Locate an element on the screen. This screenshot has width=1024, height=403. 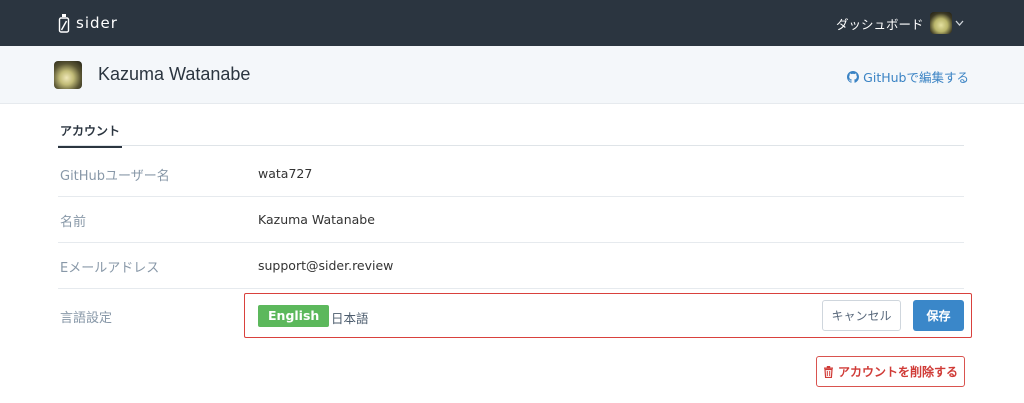
name-label: 名前 is located at coordinates (73, 222).